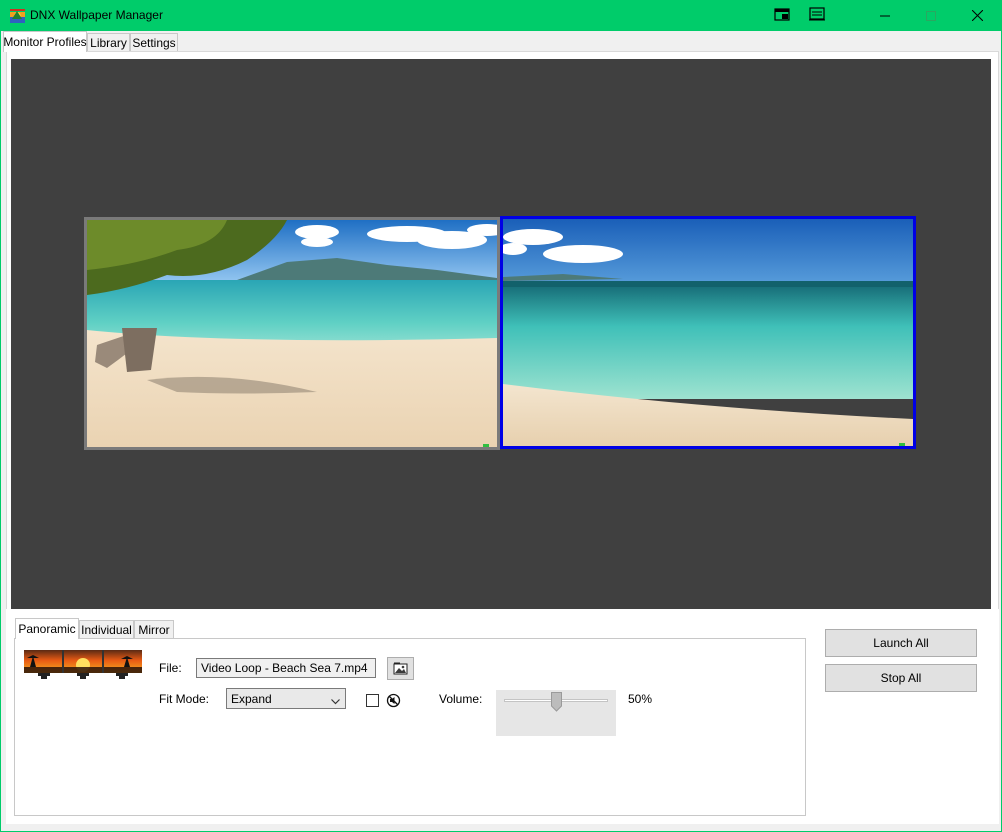 This screenshot has height=832, width=1002. I want to click on wallpaper-app-icon, so click(17, 15).